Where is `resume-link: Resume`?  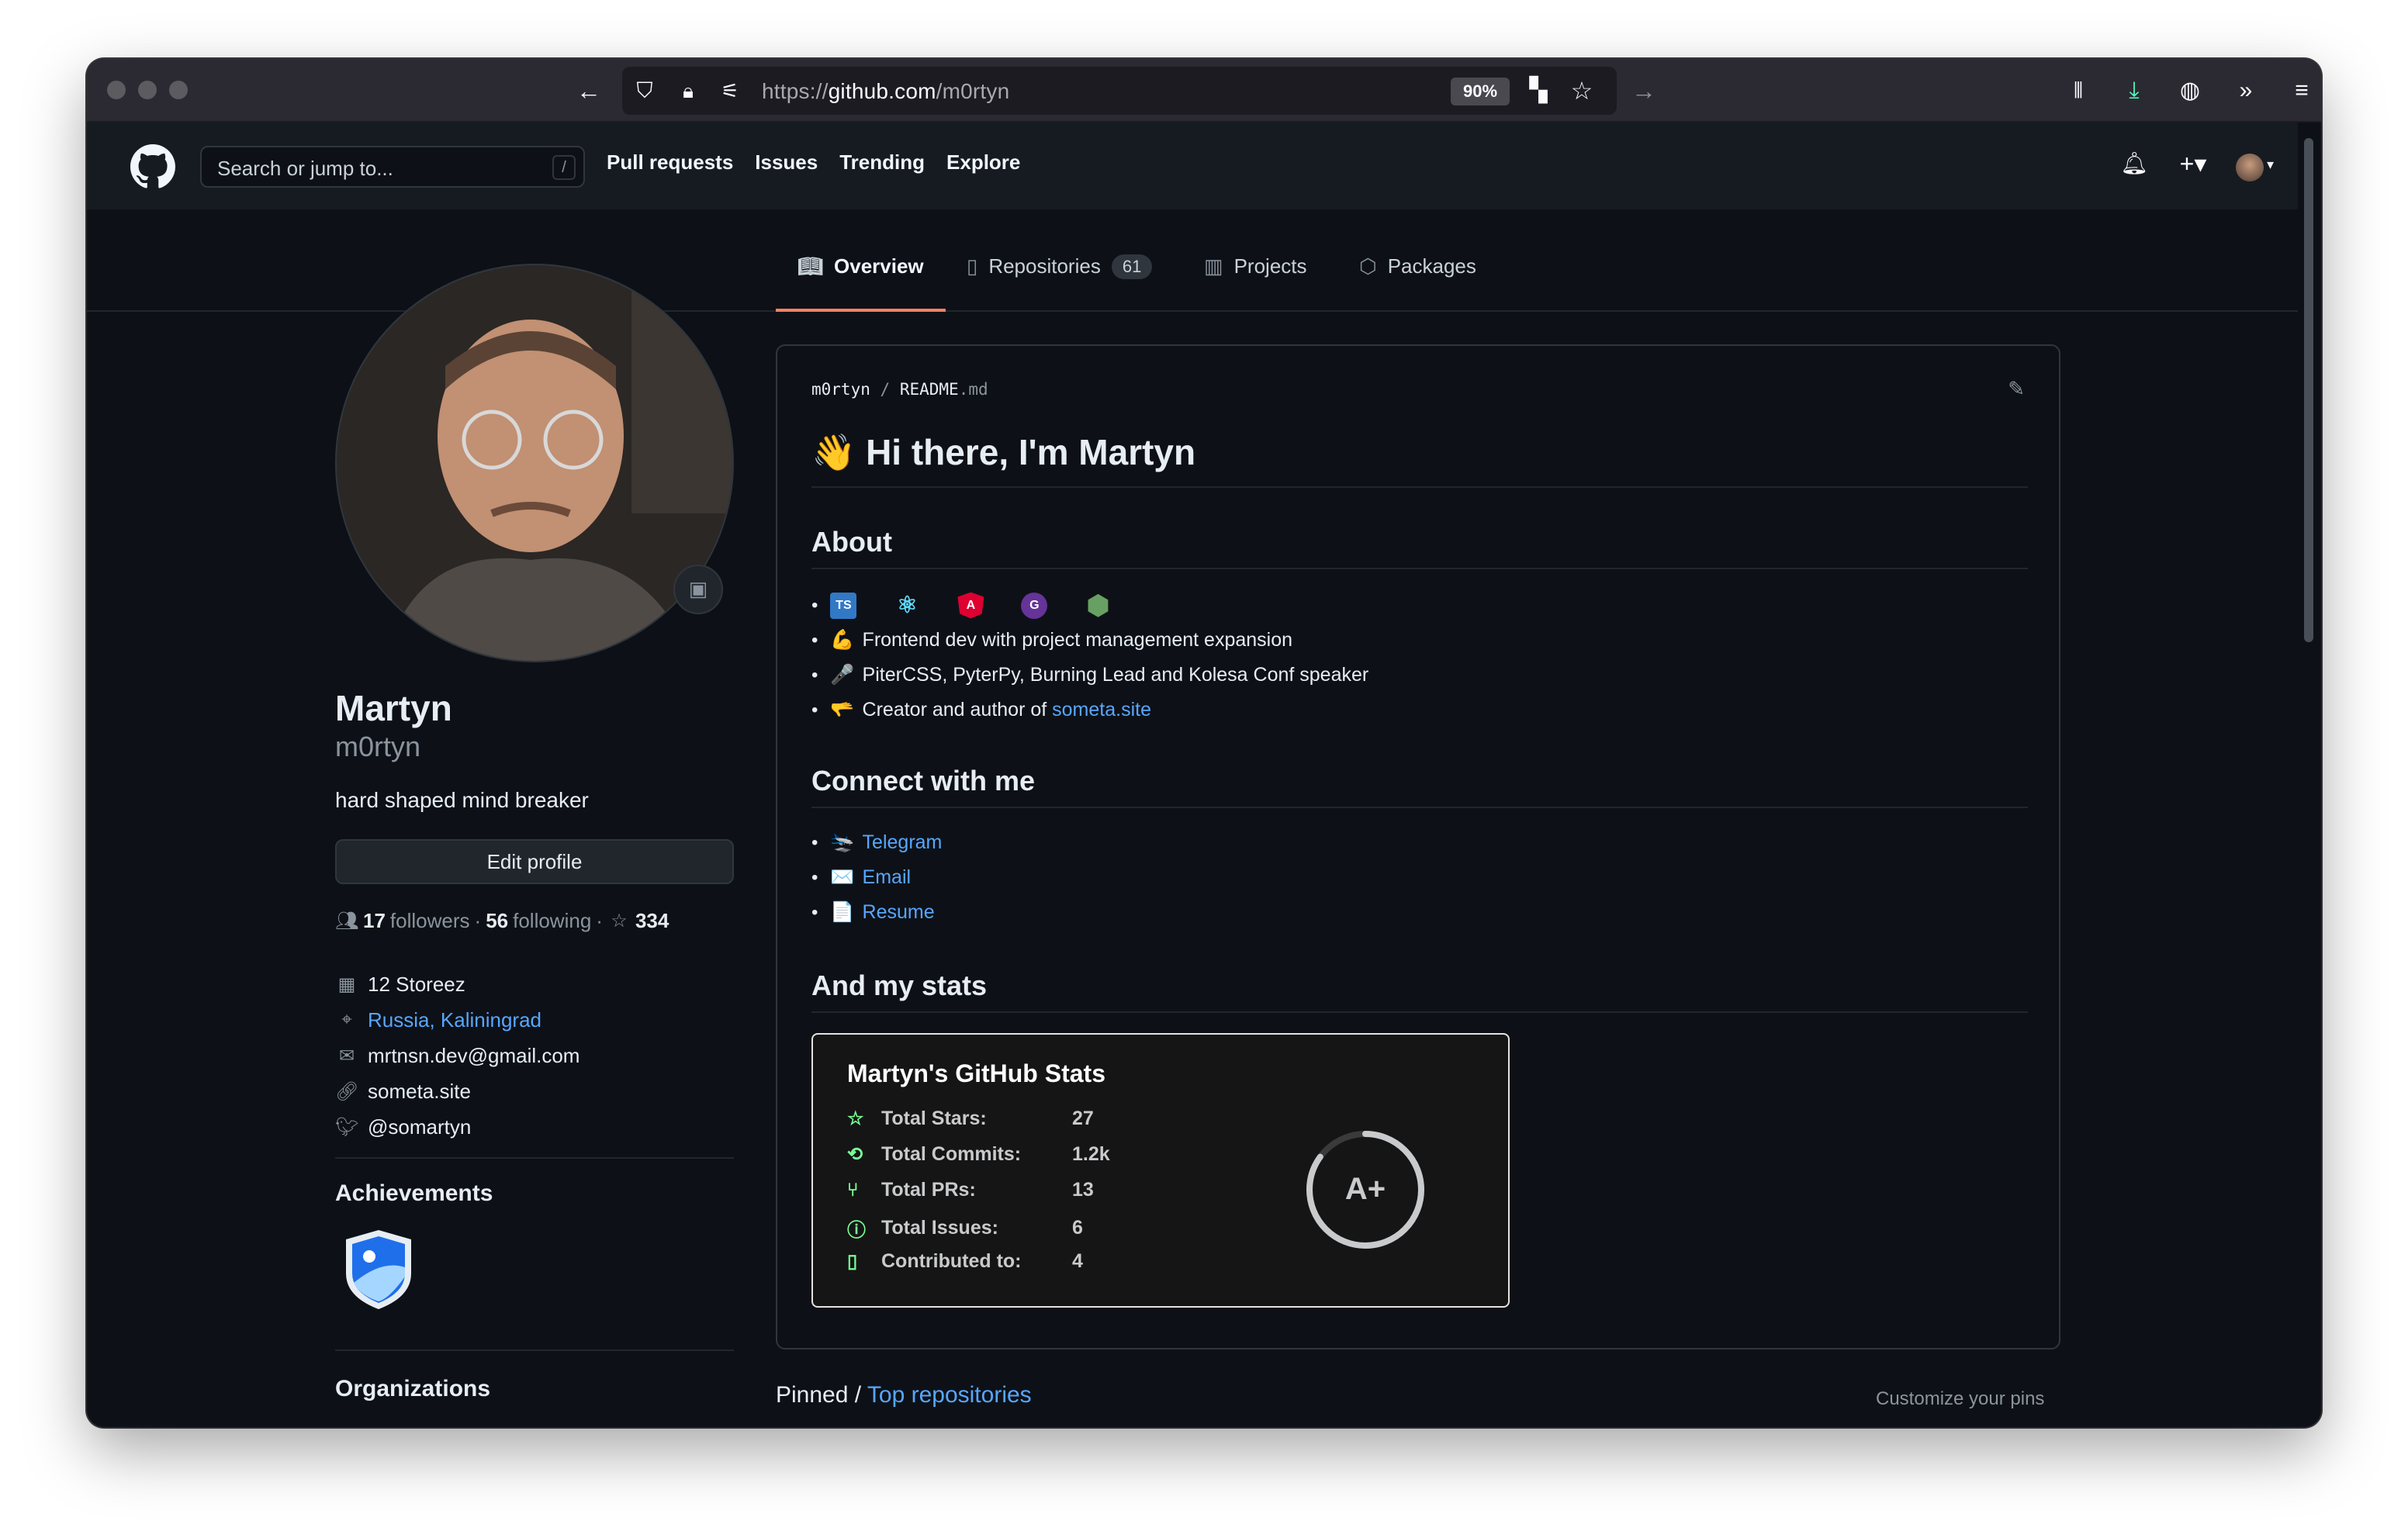 resume-link: Resume is located at coordinates (899, 912).